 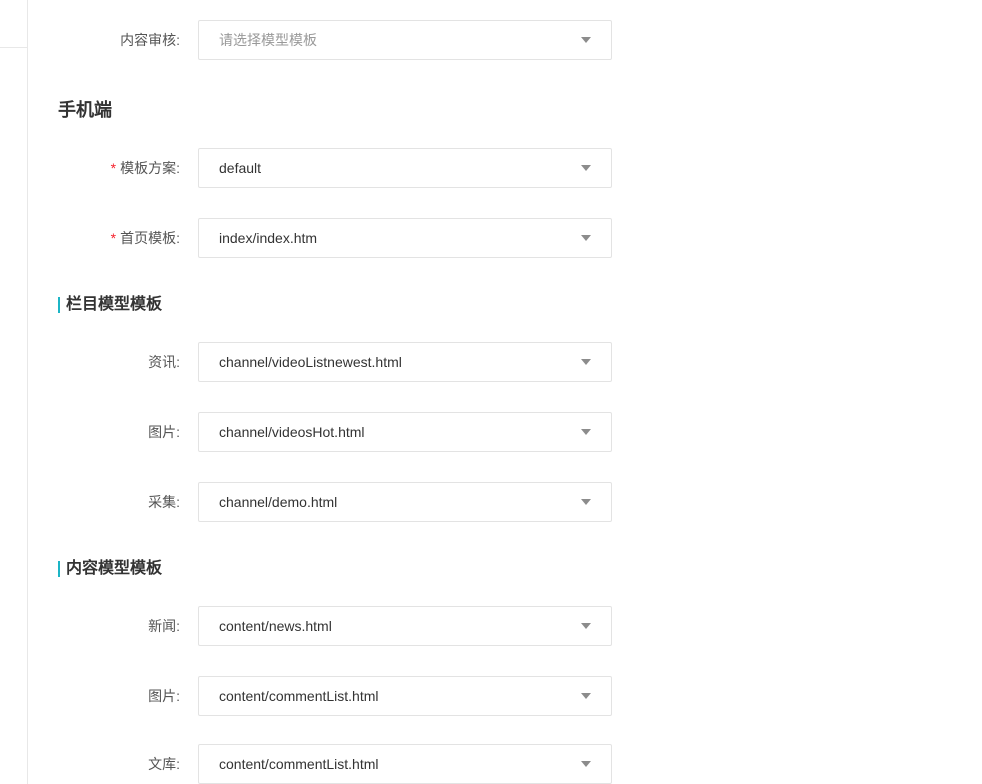 I want to click on content-template-value: content/news.html, so click(x=275, y=626).